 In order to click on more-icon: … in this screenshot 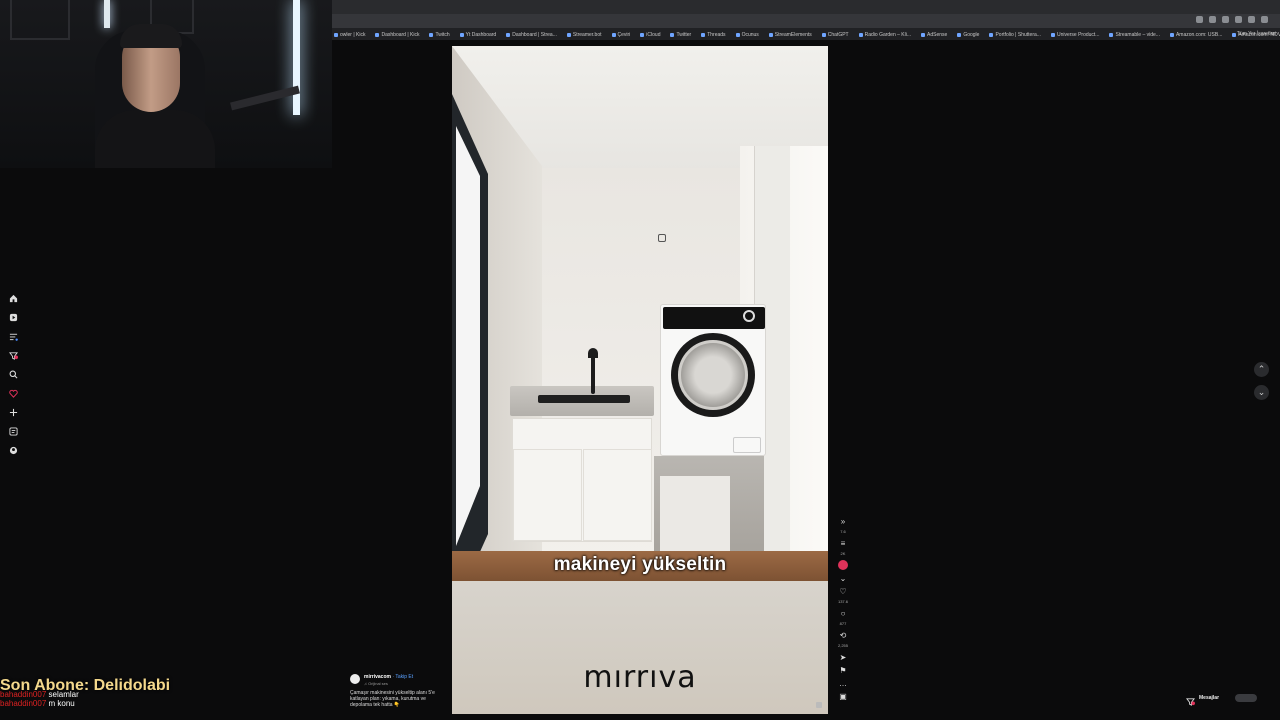, I will do `click(843, 683)`.